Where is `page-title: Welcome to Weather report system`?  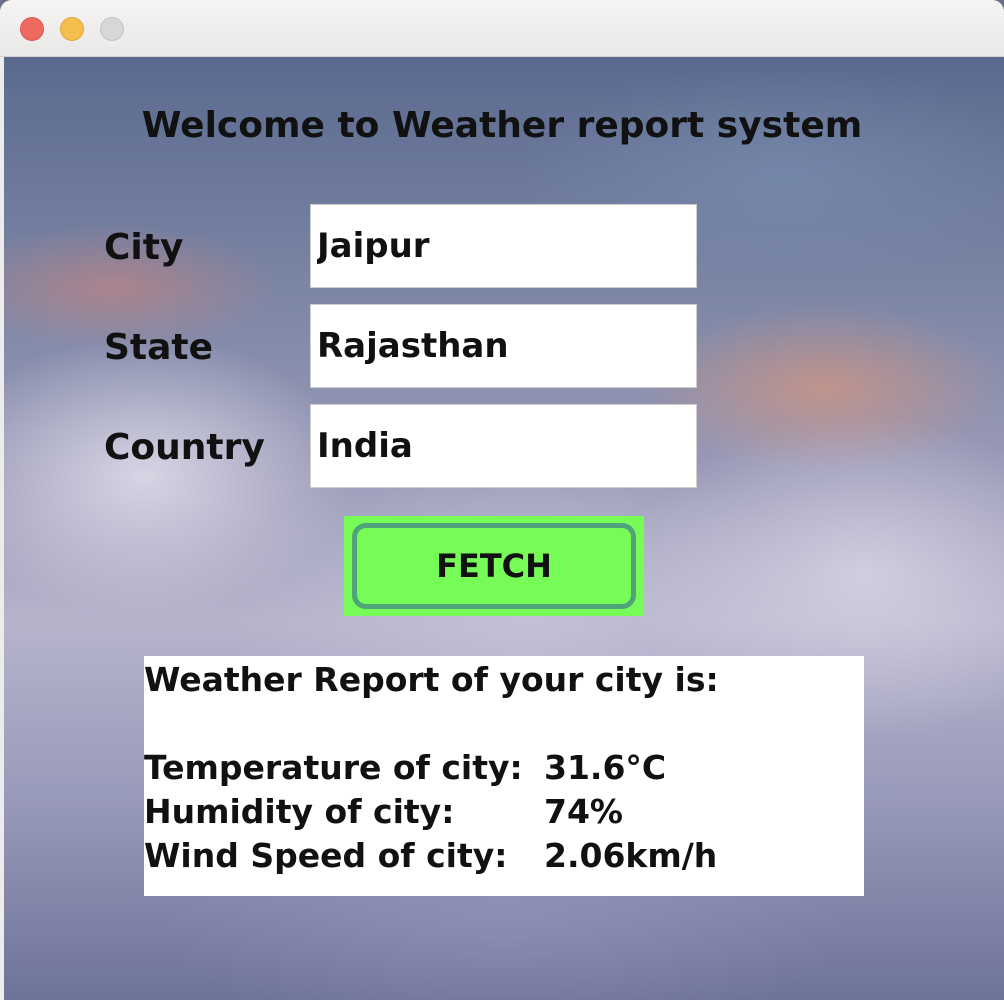
page-title: Welcome to Weather report system is located at coordinates (502, 125).